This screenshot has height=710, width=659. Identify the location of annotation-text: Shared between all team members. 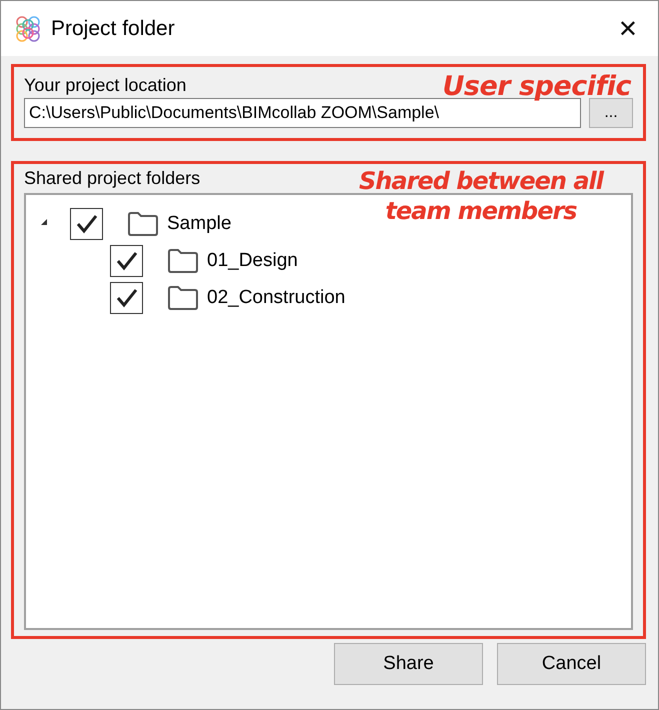
(481, 196).